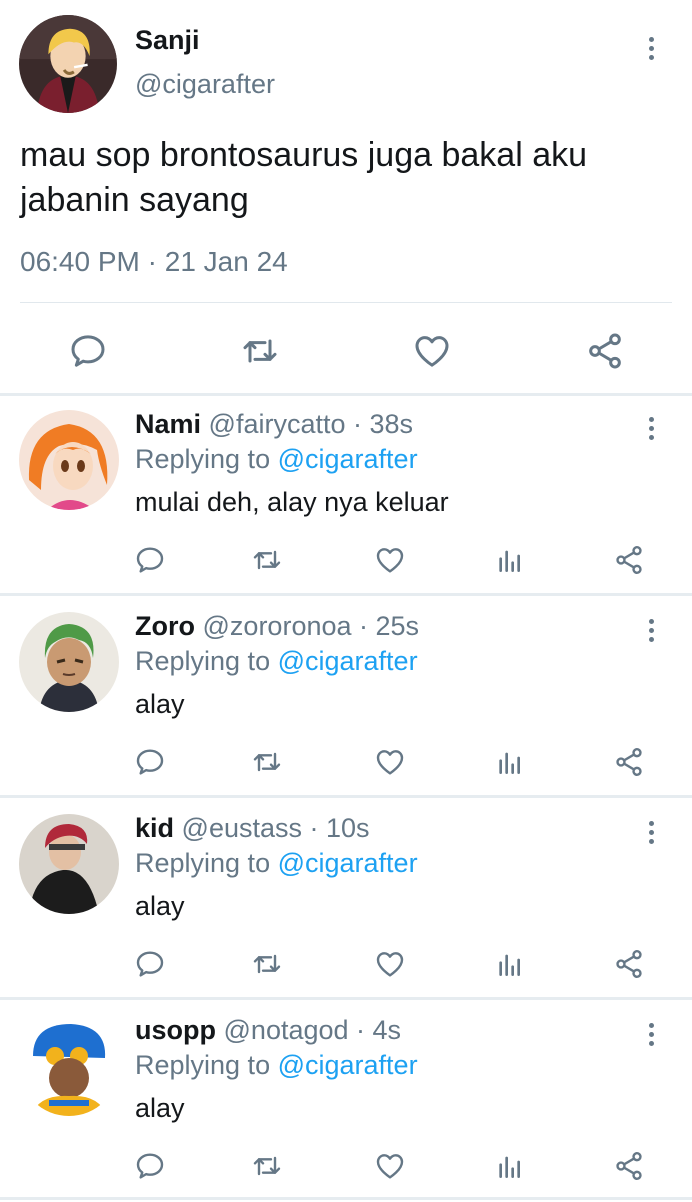 Image resolution: width=692 pixels, height=1202 pixels. What do you see at coordinates (391, 424) in the screenshot?
I see `reply-time: 38s` at bounding box center [391, 424].